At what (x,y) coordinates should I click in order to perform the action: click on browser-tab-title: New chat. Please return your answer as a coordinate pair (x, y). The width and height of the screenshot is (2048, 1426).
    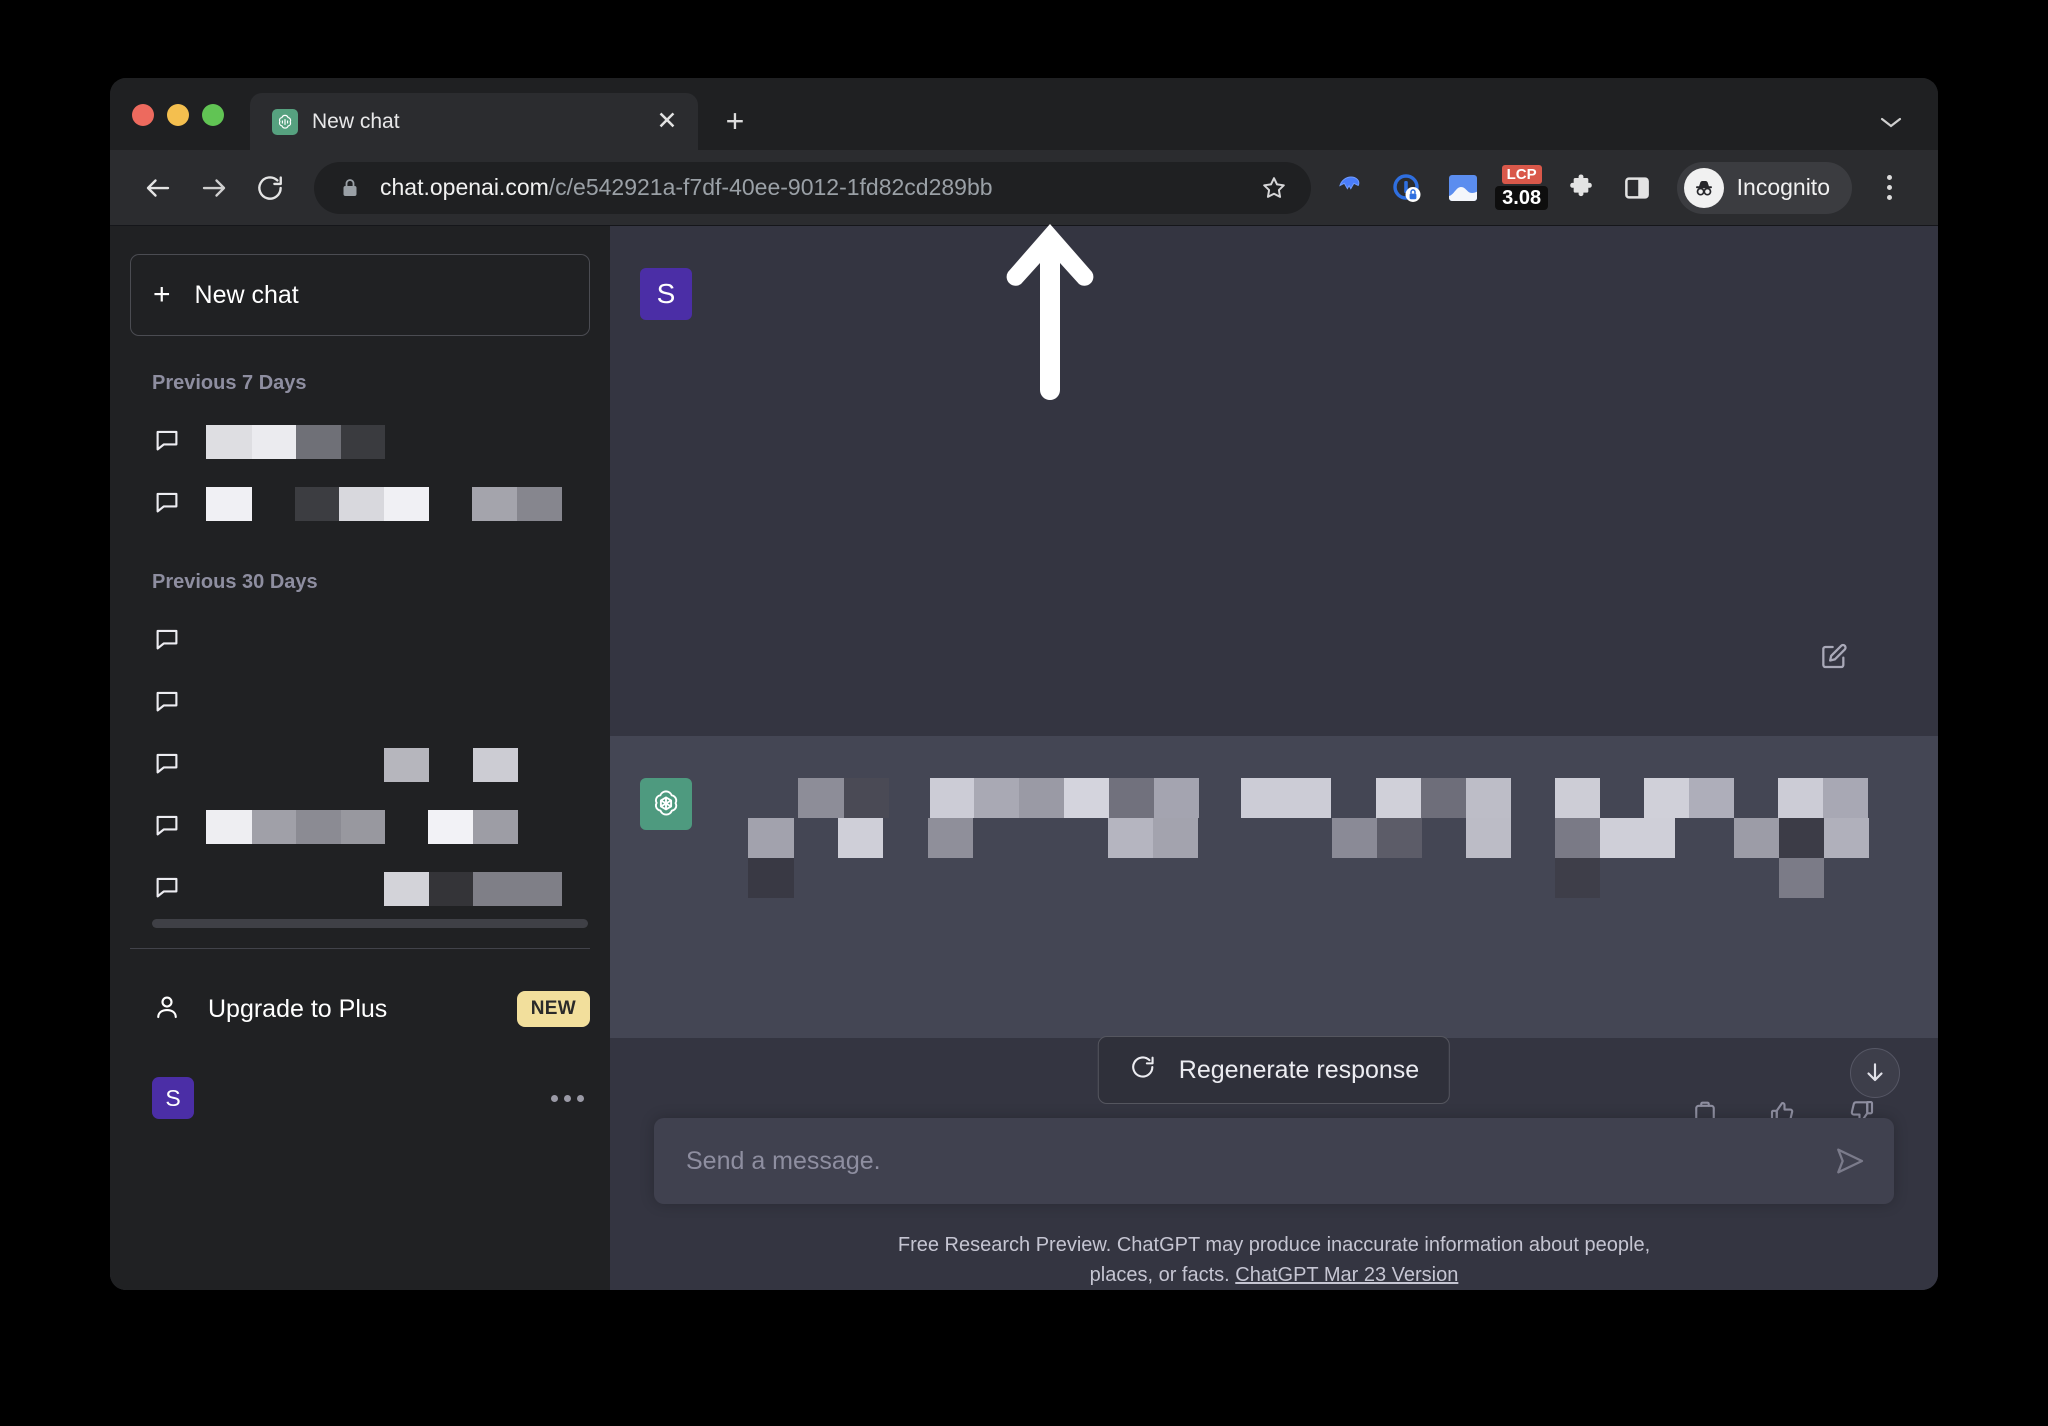
    Looking at the image, I should click on (356, 121).